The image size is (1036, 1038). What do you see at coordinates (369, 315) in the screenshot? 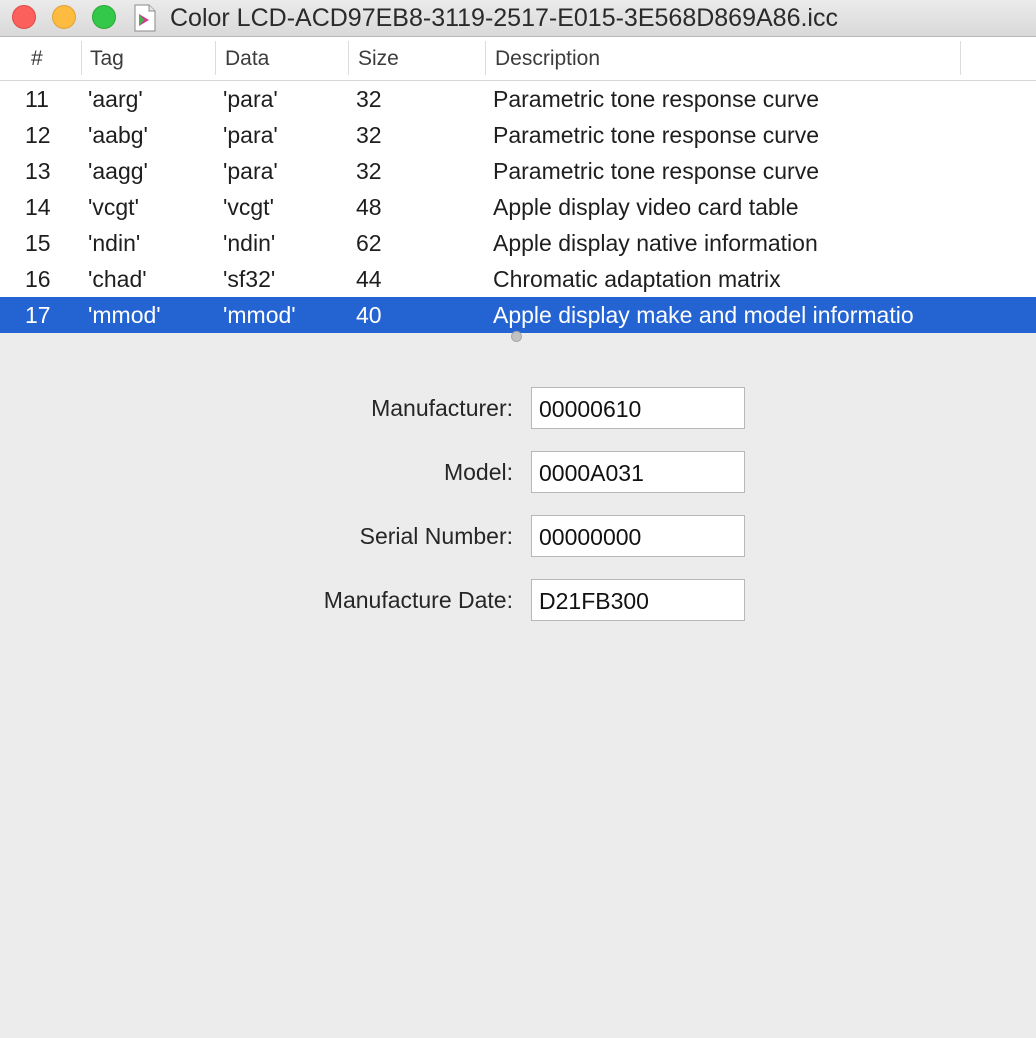
I see `cell-size: 40` at bounding box center [369, 315].